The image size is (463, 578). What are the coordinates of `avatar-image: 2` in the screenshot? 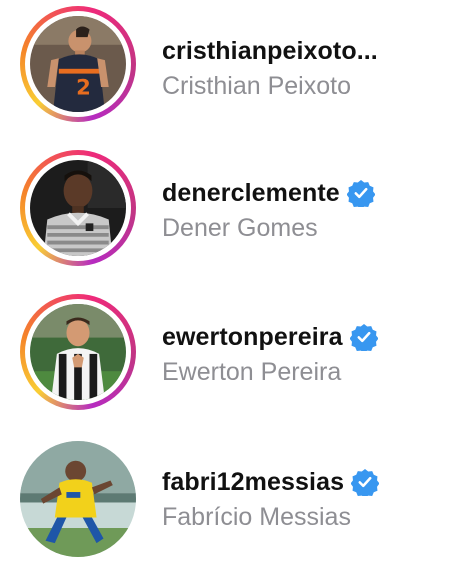 It's located at (78, 64).